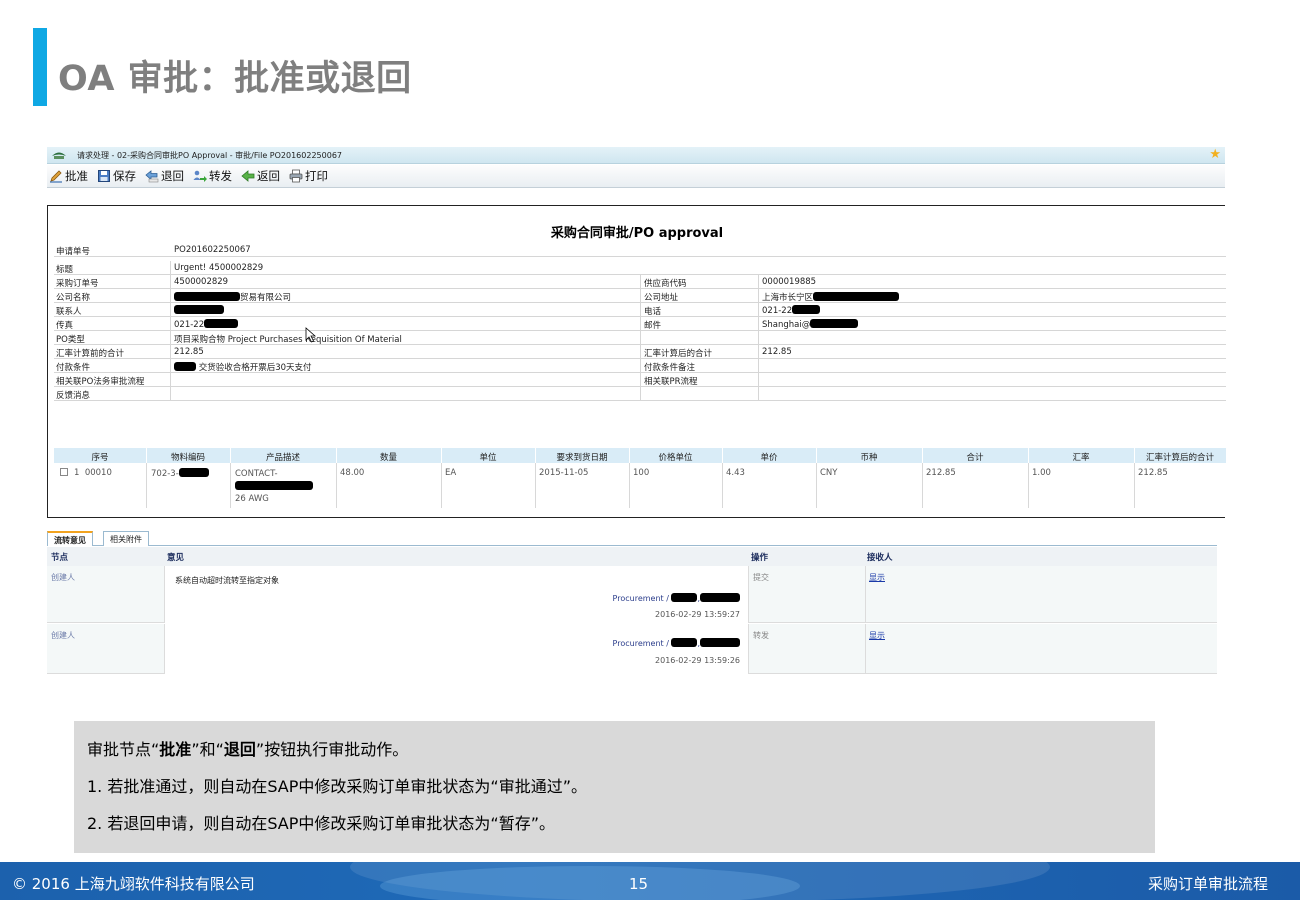 This screenshot has height=900, width=1300. Describe the element at coordinates (791, 310) in the screenshot. I see `phone-value: 021-22` at that location.